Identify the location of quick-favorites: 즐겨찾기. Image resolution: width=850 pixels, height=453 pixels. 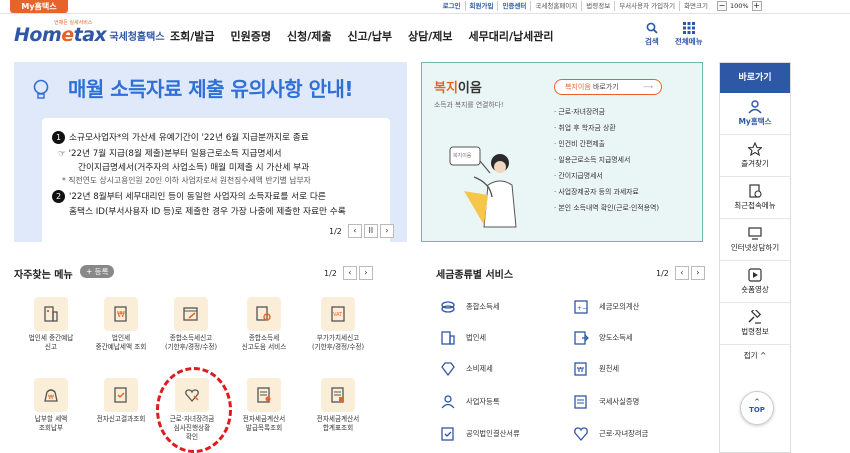
(755, 156).